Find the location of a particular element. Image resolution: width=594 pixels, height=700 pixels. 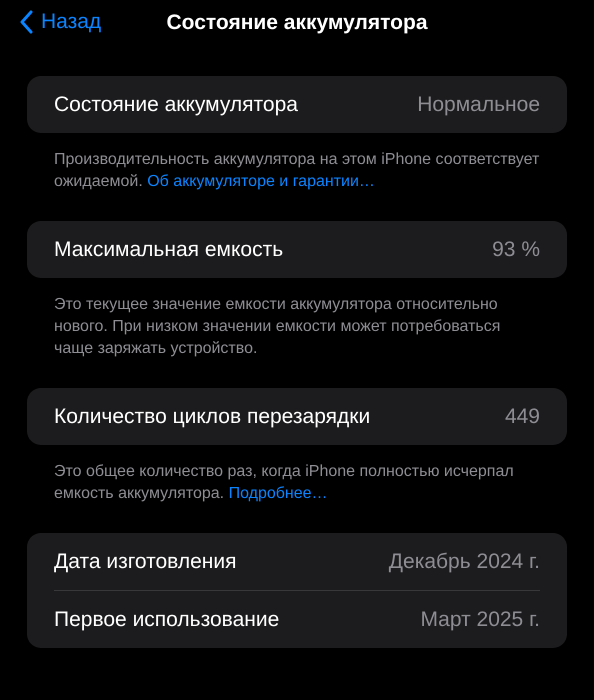

footnote-text: Это текущее значение емкости аккумулятора относительно нового. При низком значении емкости может потребоваться чаще заряжать устройство. is located at coordinates (278, 327).